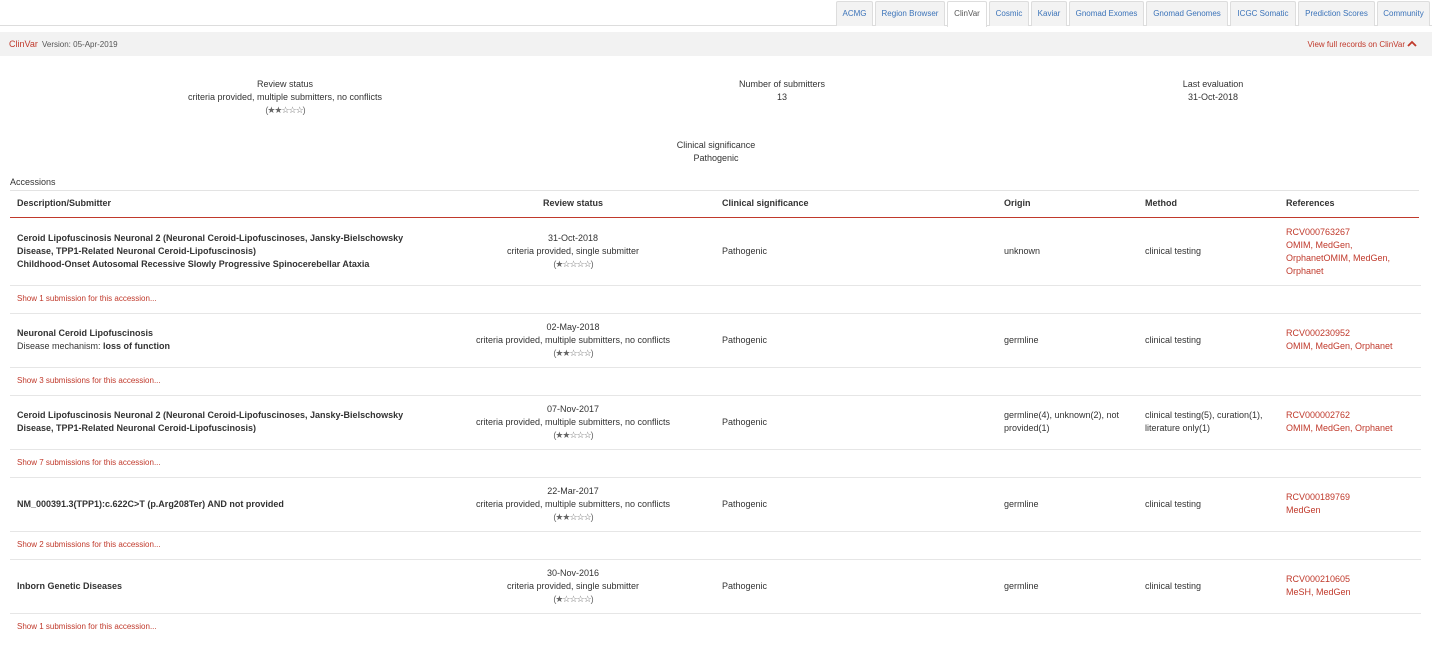  I want to click on reference-links: OMIM, MedGen,, so click(1319, 245).